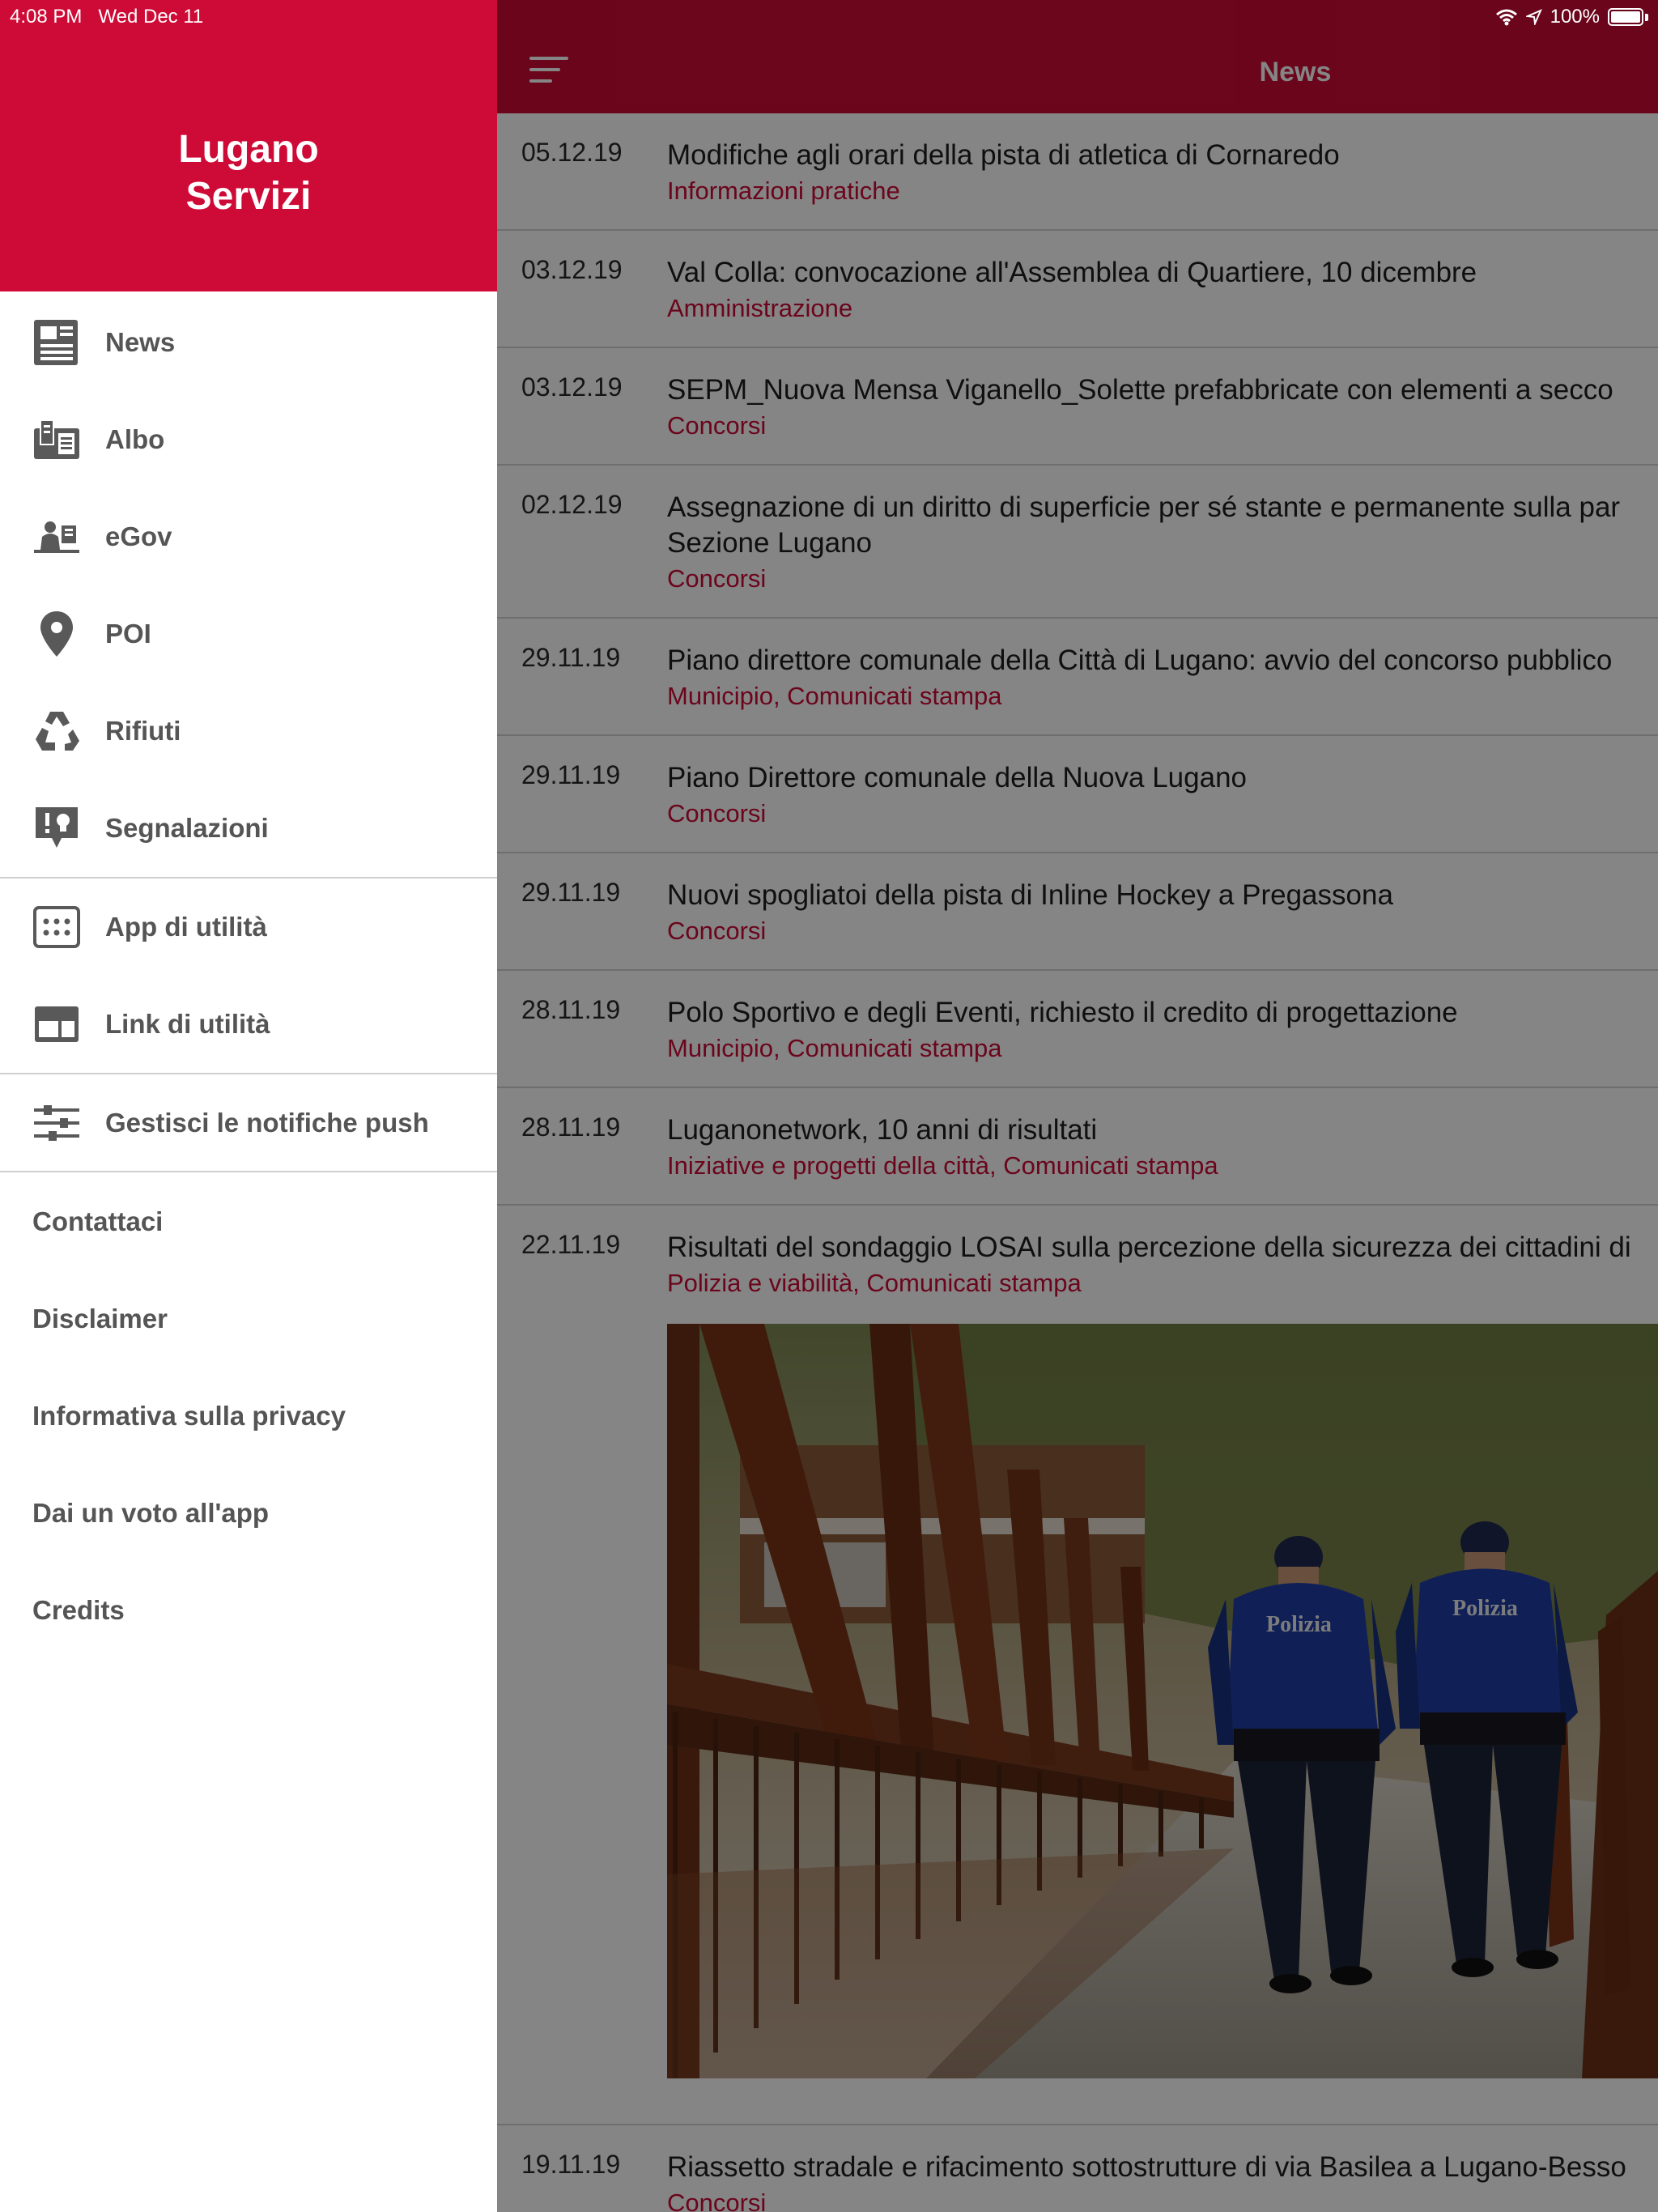  I want to click on sidebar-item-label: App di utilità, so click(186, 927).